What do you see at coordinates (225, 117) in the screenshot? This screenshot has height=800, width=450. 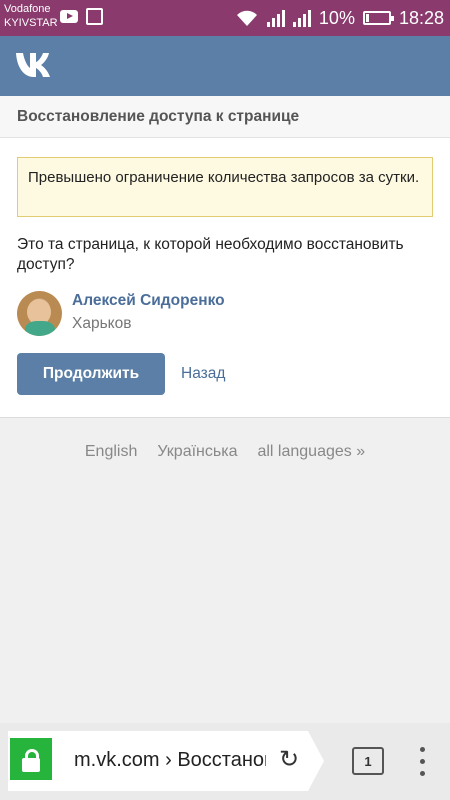 I see `page-title: Восстановление доступа к странице` at bounding box center [225, 117].